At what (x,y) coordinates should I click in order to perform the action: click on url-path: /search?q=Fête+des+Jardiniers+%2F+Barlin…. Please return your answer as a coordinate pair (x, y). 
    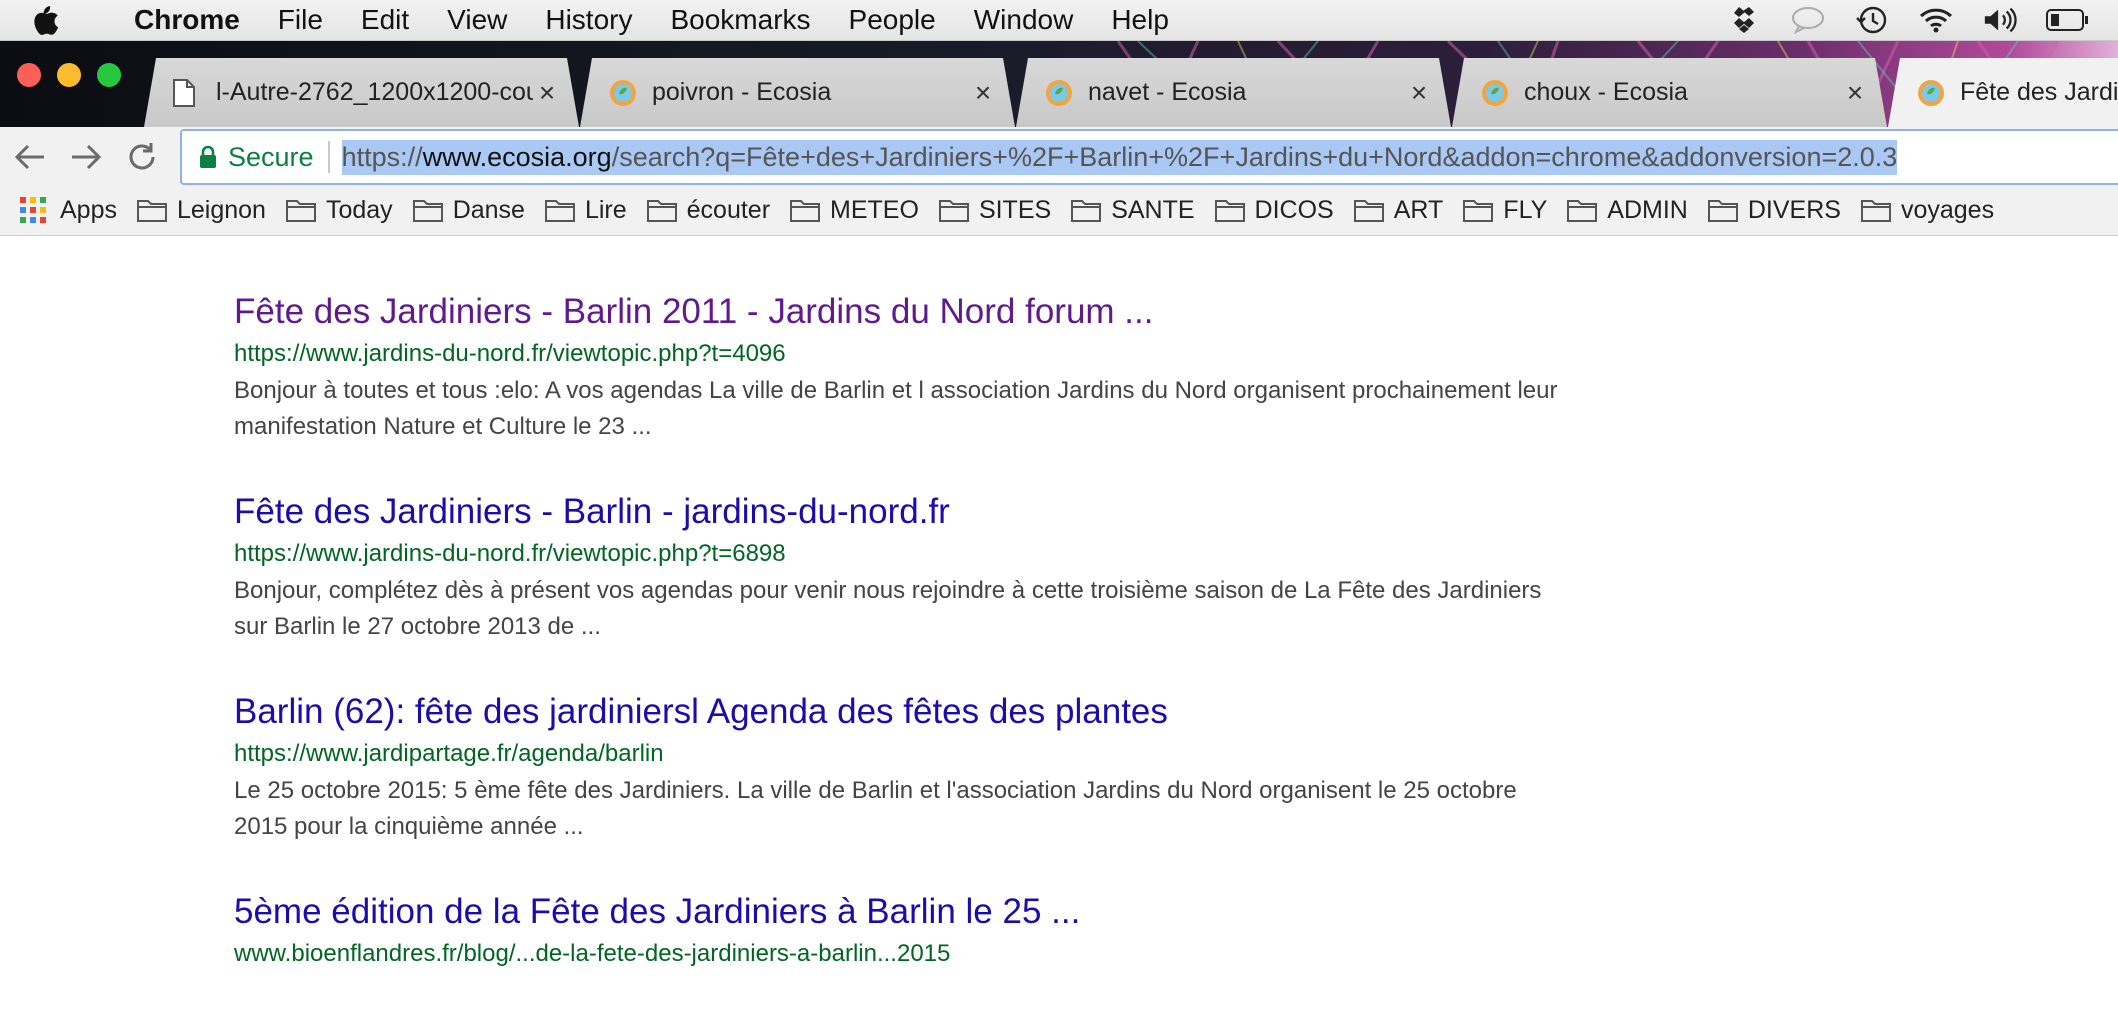
    Looking at the image, I should click on (1254, 156).